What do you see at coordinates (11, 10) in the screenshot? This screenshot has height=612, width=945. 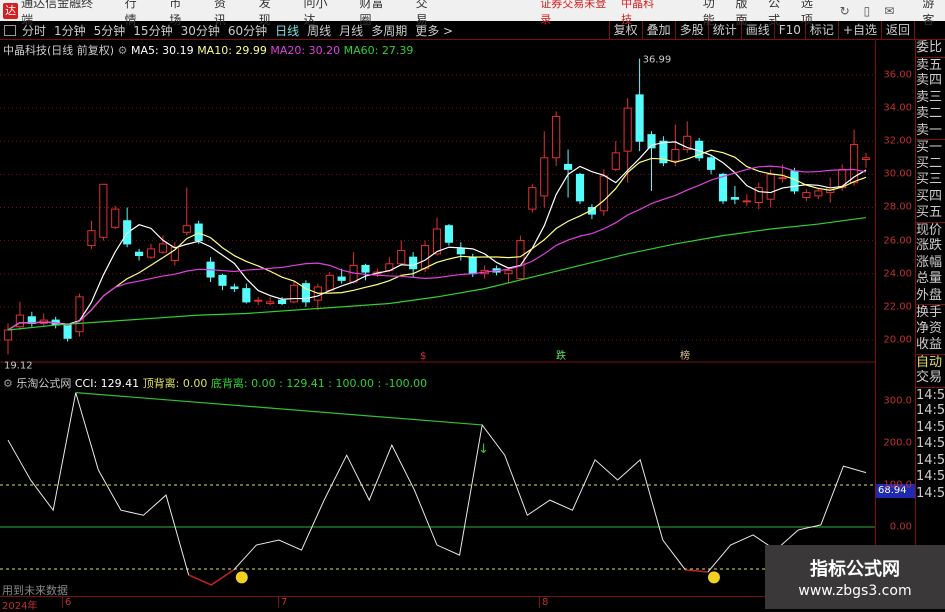 I see `app-logo: 达` at bounding box center [11, 10].